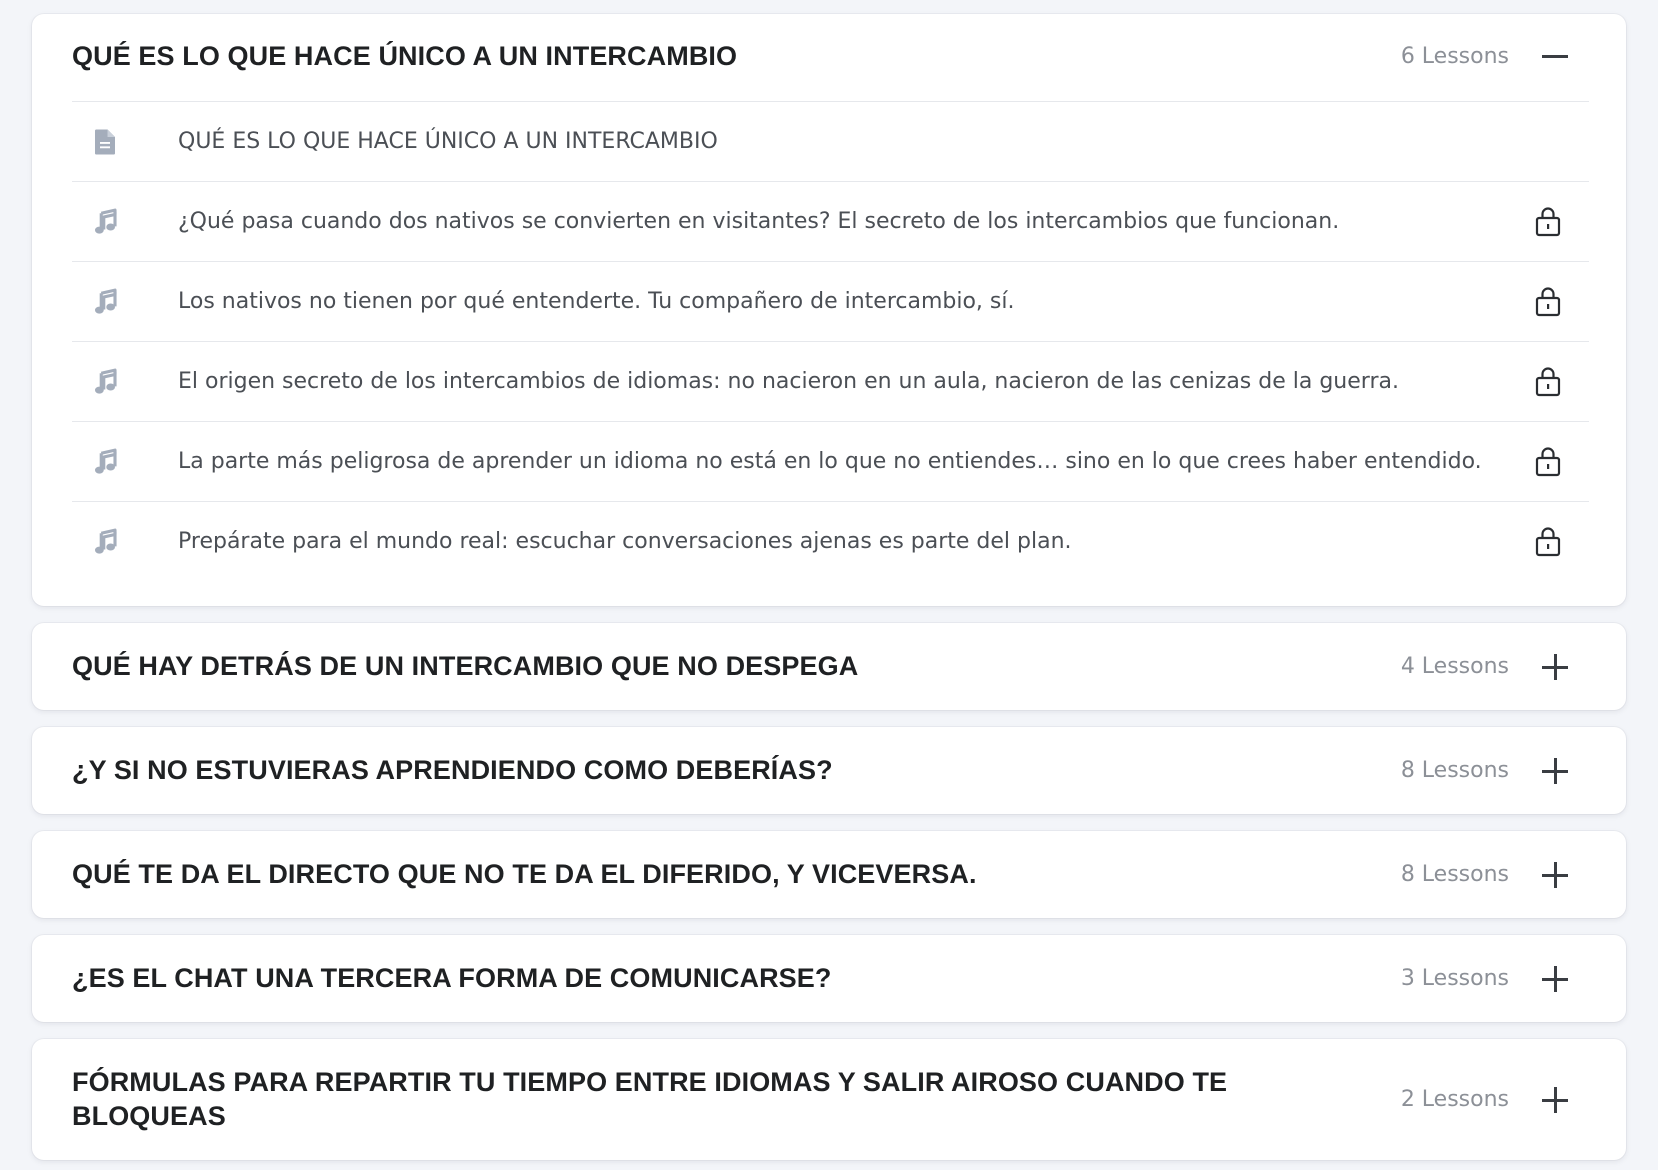 The width and height of the screenshot is (1658, 1170). Describe the element at coordinates (1454, 1099) in the screenshot. I see `lessons-count: 2 Lessons` at that location.